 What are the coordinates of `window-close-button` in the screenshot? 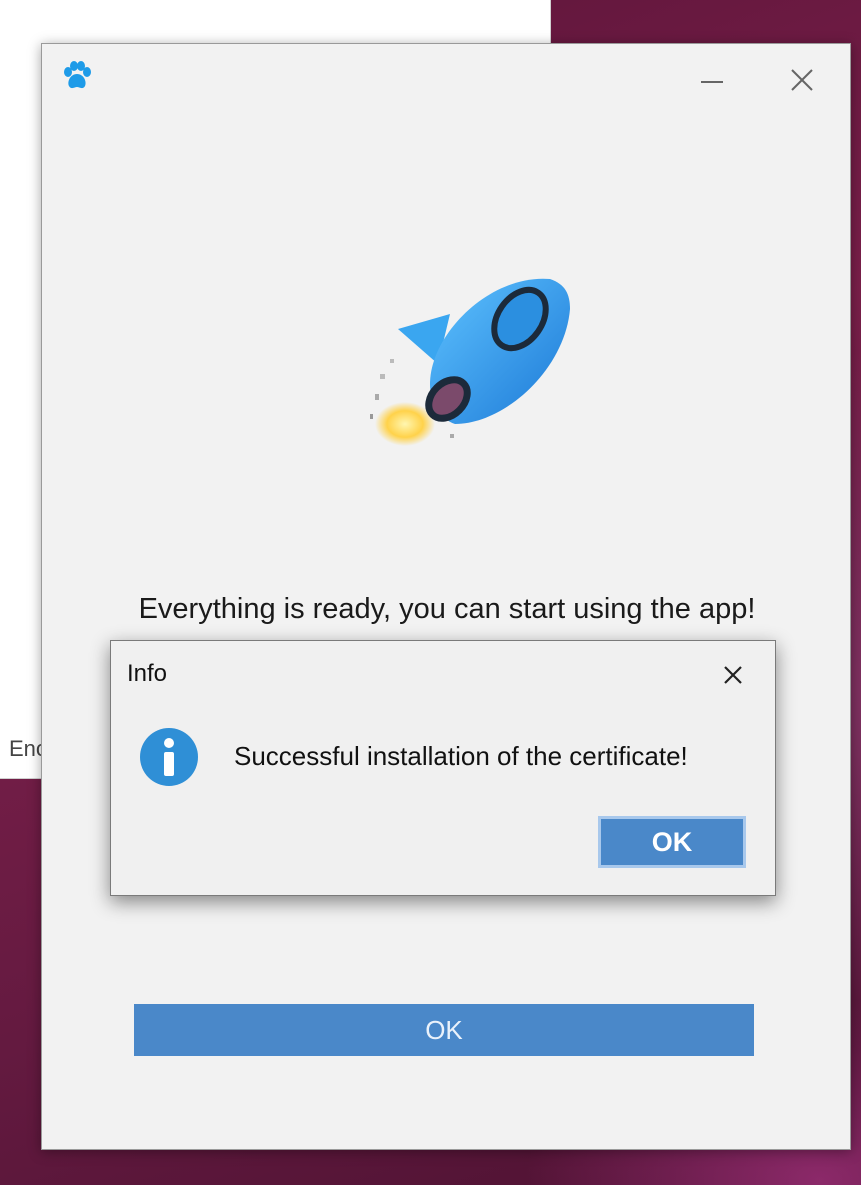 It's located at (802, 80).